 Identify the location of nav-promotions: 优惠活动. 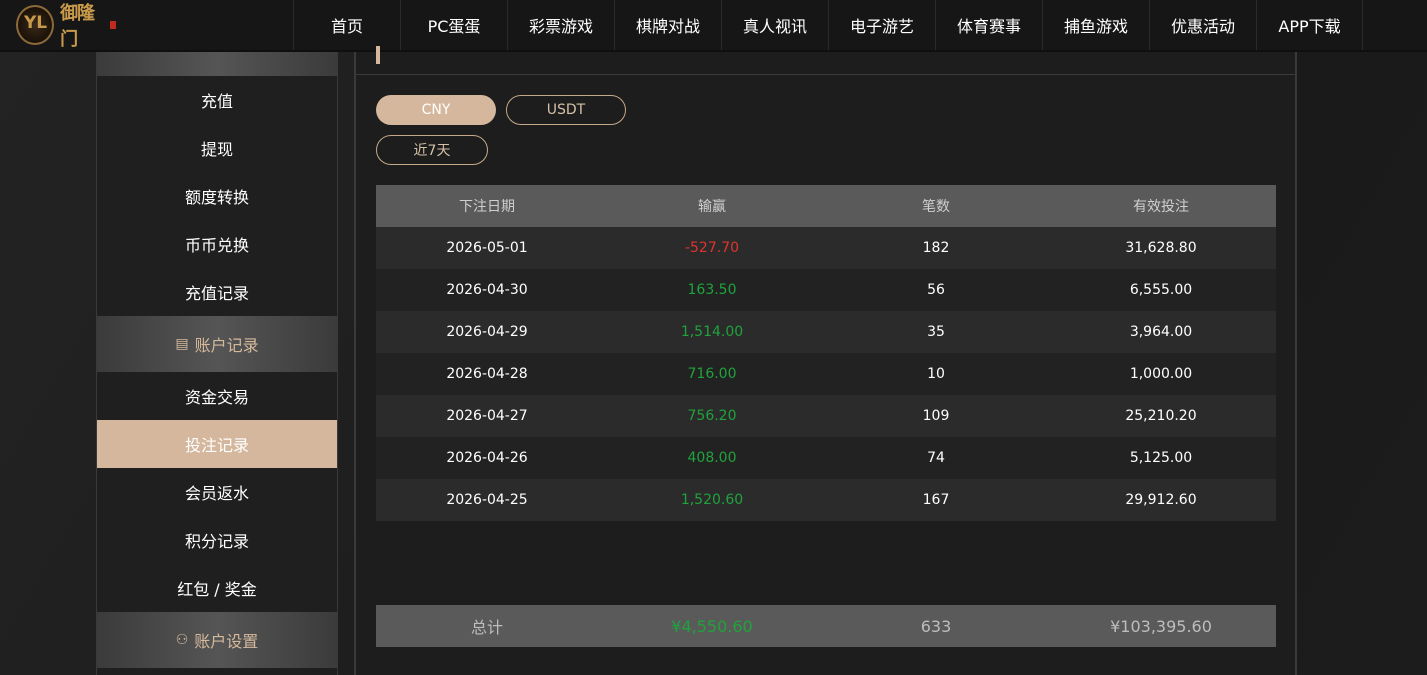
(1202, 25).